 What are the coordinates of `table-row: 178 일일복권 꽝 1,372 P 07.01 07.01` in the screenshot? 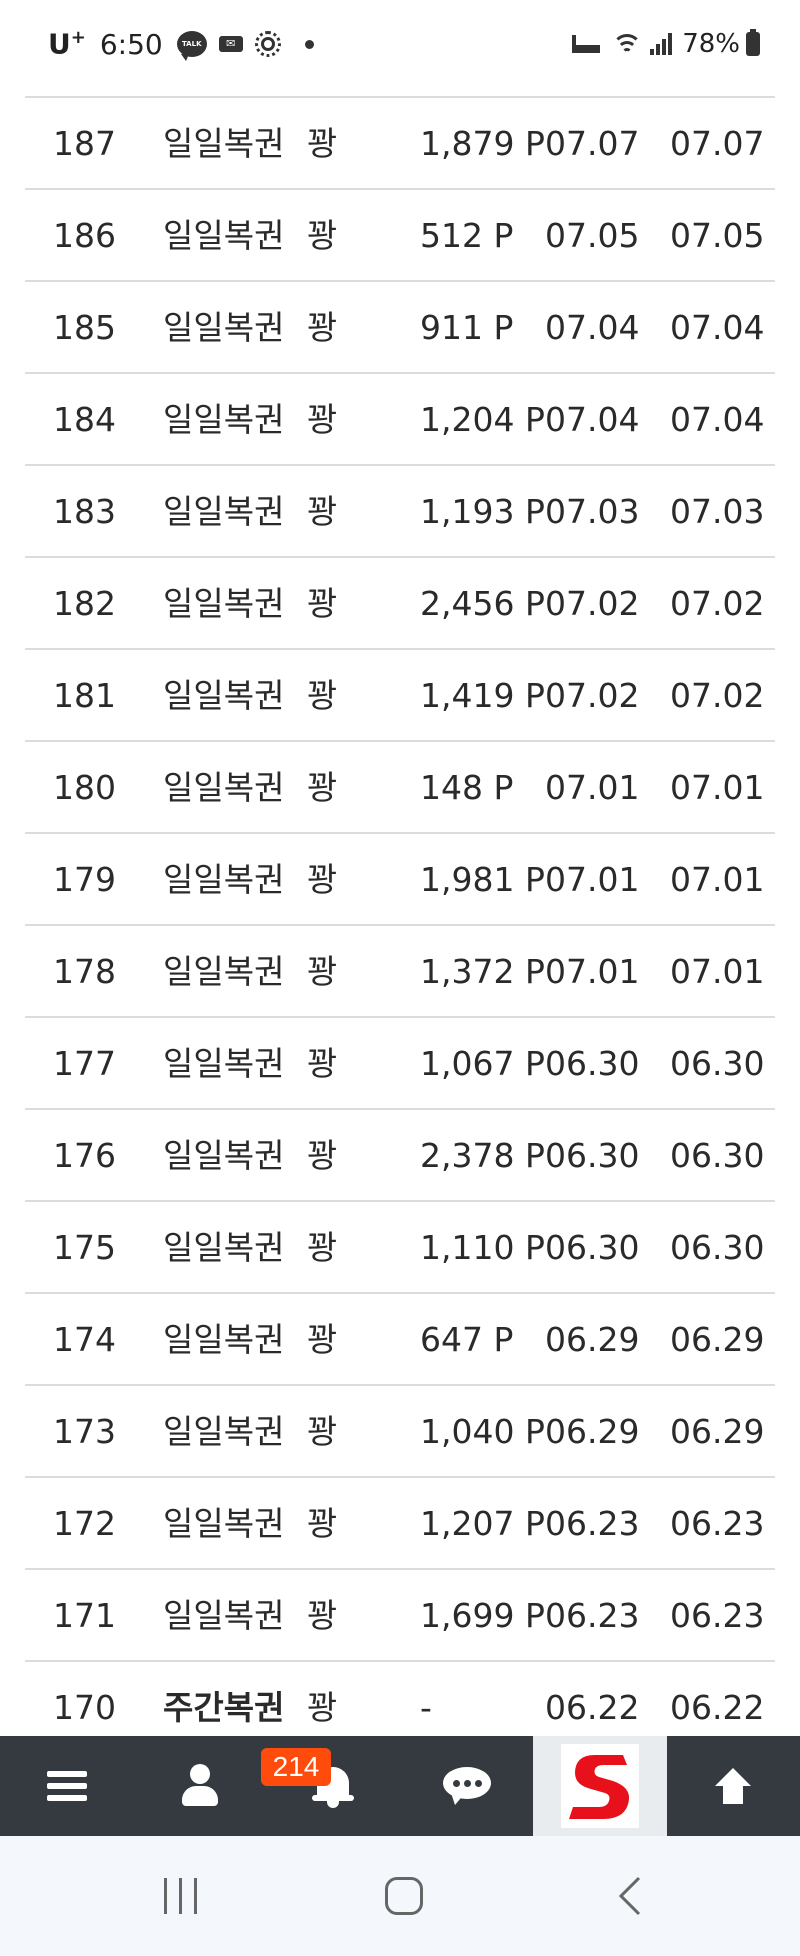 It's located at (400, 970).